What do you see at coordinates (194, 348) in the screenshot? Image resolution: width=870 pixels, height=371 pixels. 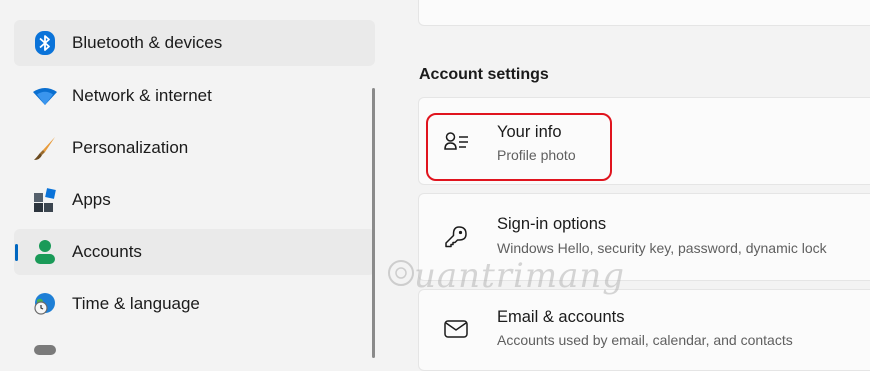 I see `sidebar-item-partial` at bounding box center [194, 348].